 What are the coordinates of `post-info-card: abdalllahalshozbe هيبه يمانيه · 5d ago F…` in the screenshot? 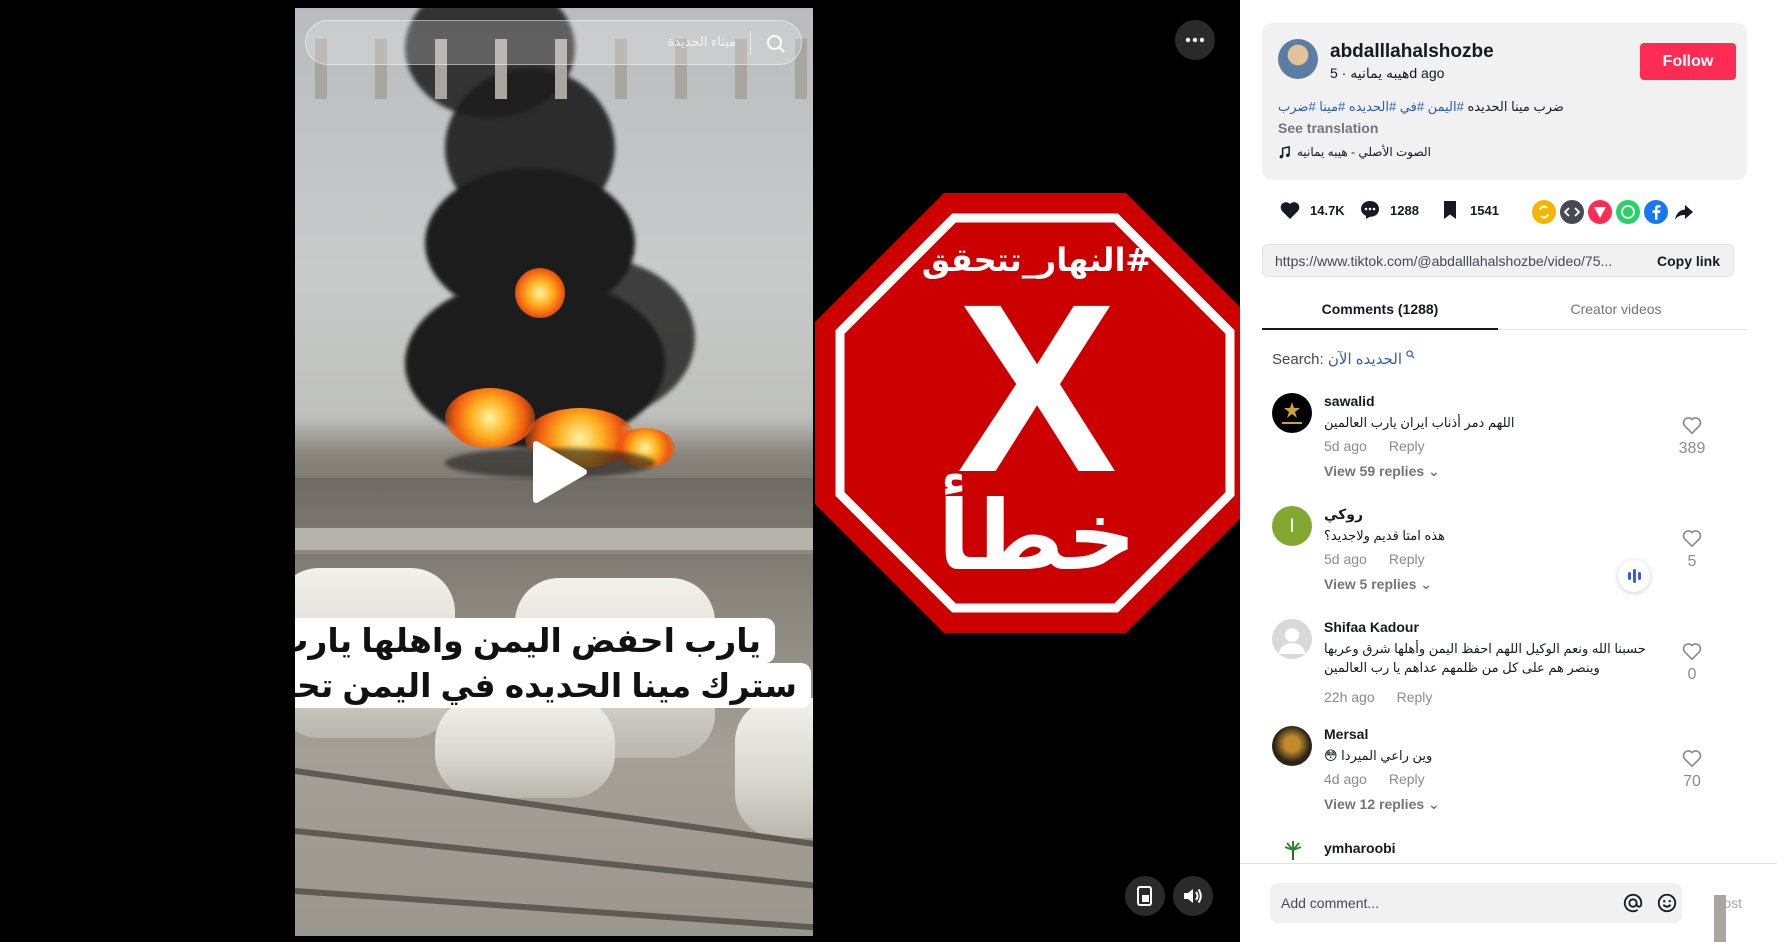 It's located at (1504, 101).